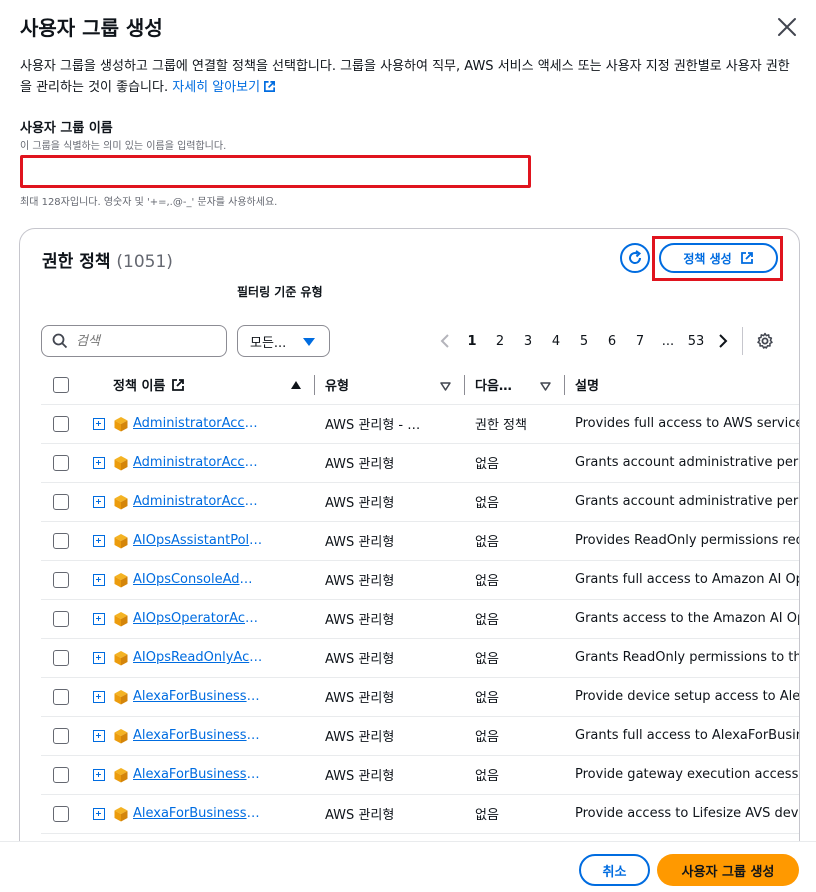 This screenshot has height=892, width=816. What do you see at coordinates (556, 341) in the screenshot?
I see `page-4: 4` at bounding box center [556, 341].